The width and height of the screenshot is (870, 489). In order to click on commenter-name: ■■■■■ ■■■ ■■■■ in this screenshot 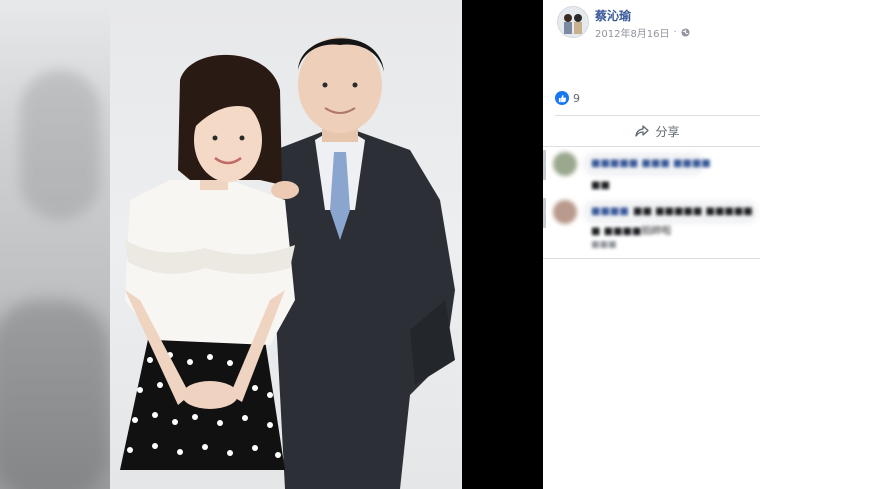, I will do `click(651, 163)`.